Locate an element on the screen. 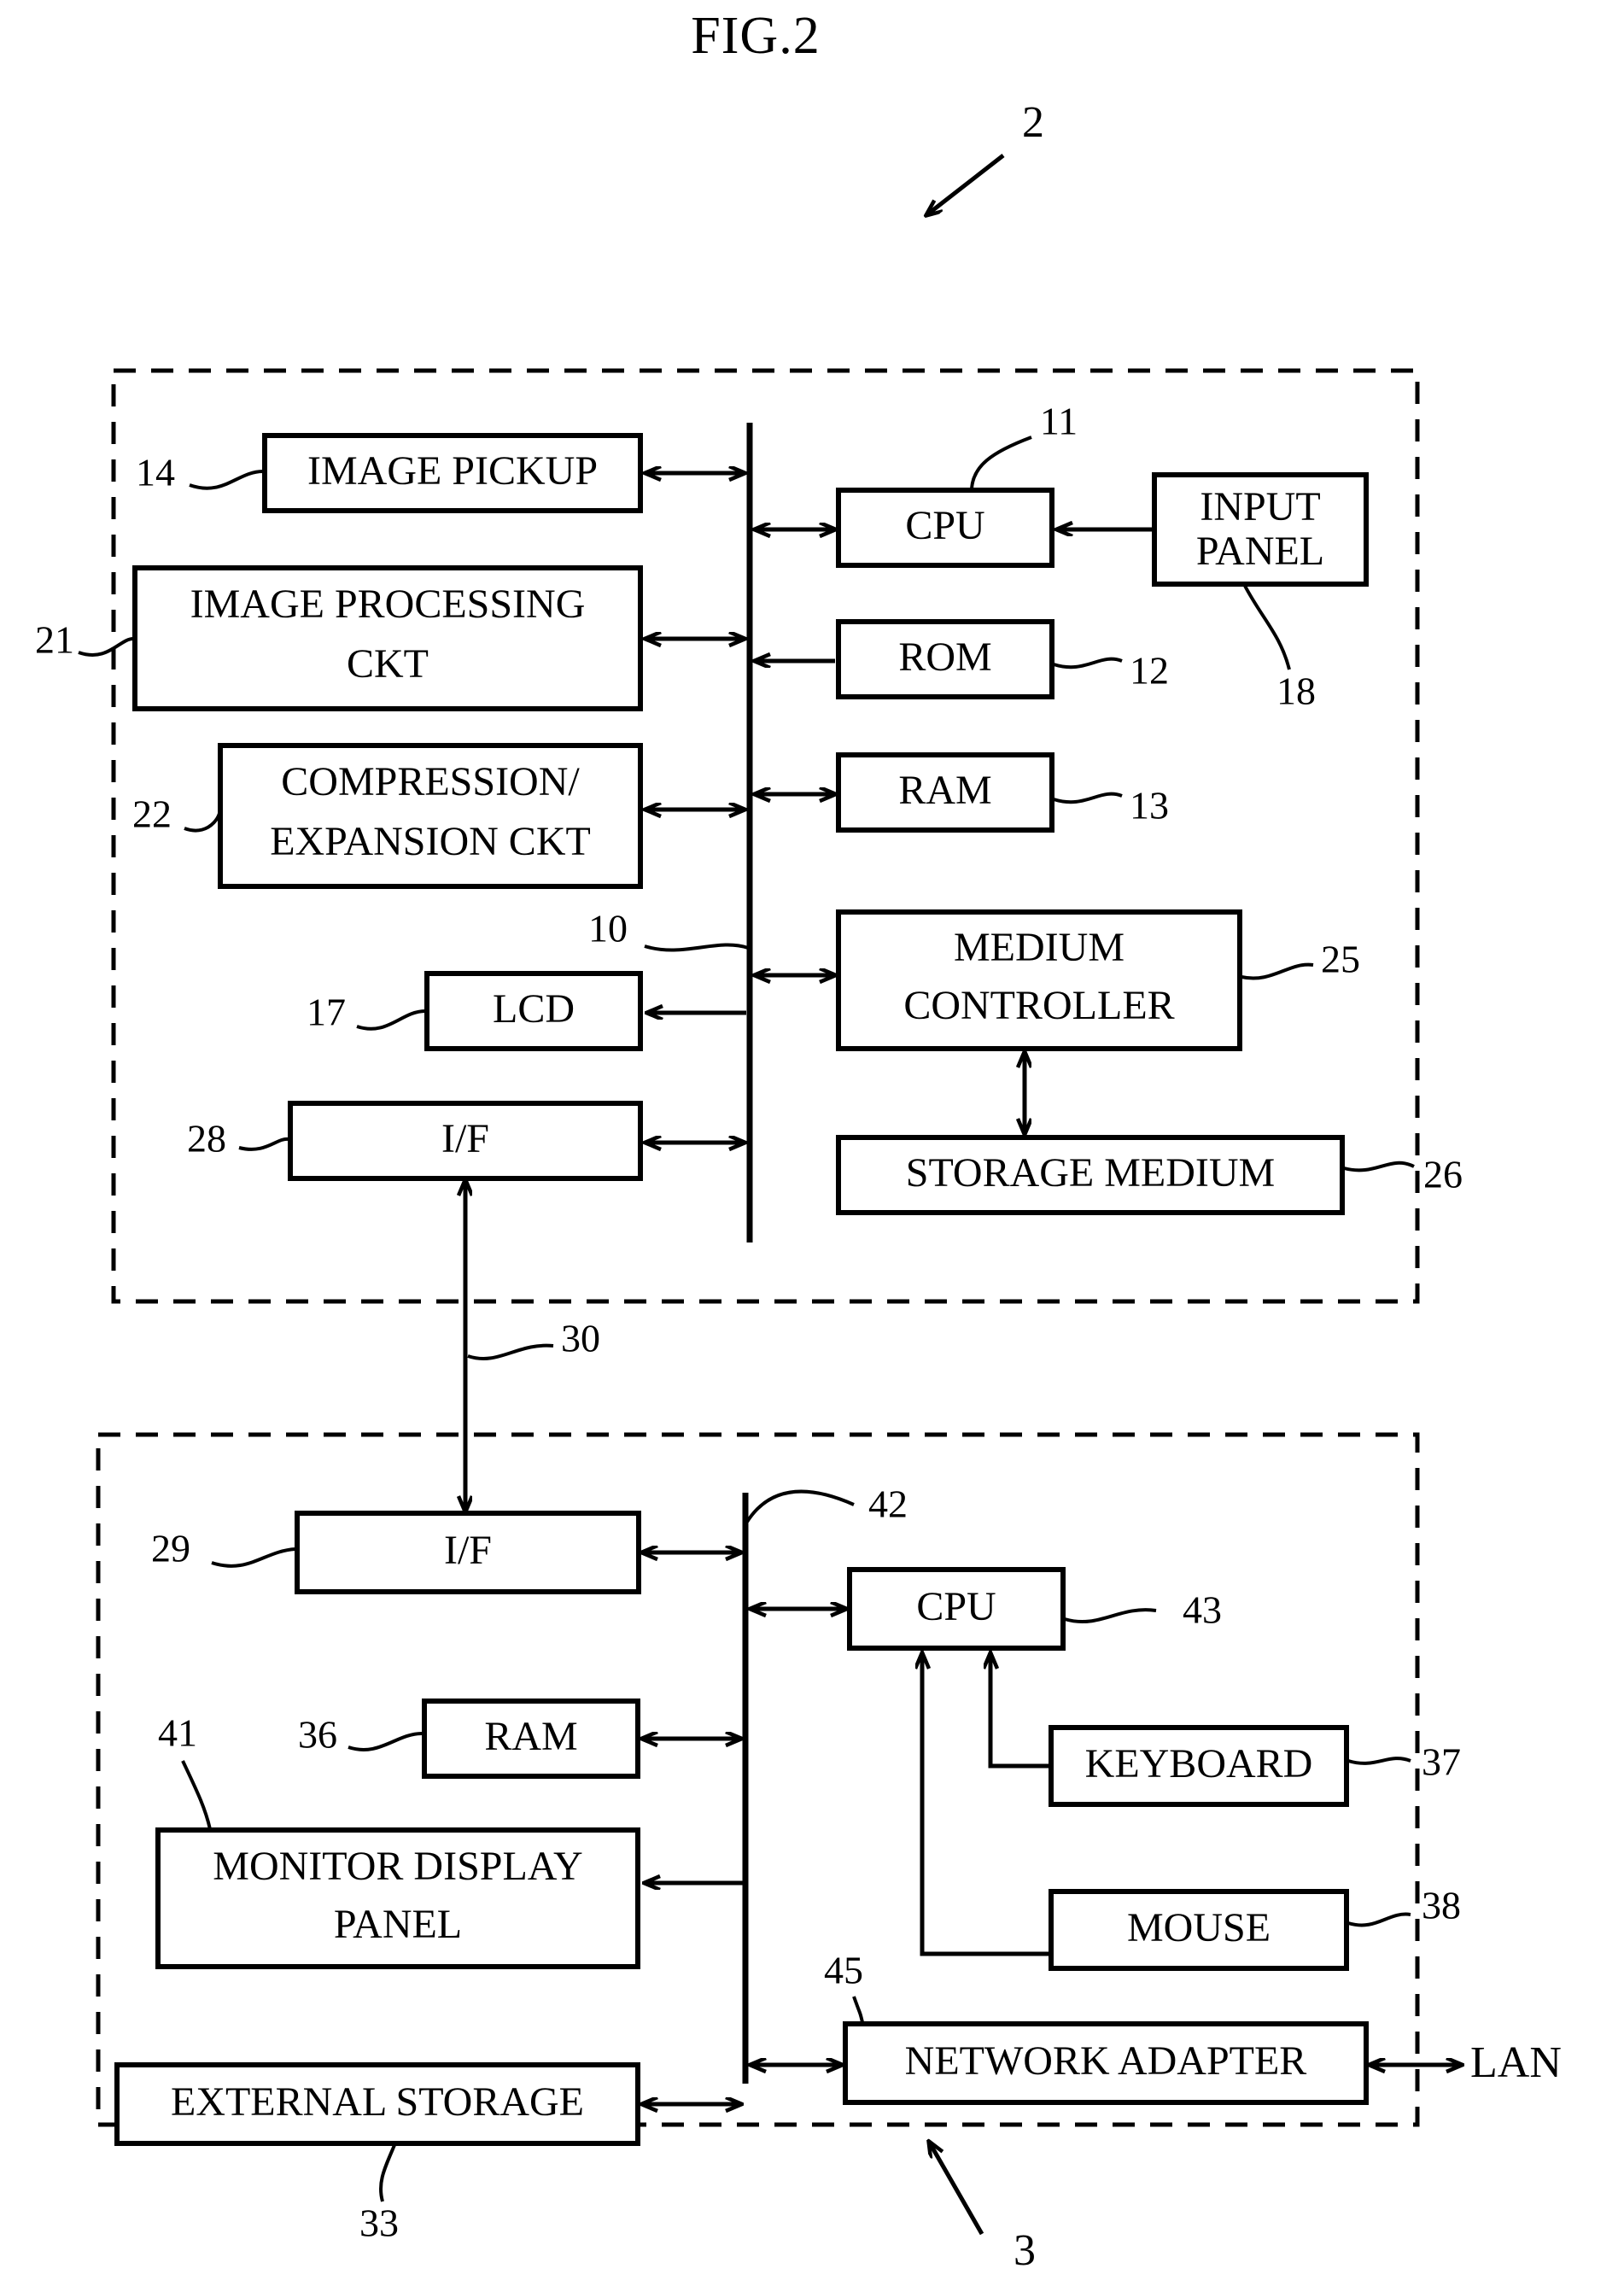  block-label-external-storage: EXTERNAL STORAGE is located at coordinates (378, 2102).